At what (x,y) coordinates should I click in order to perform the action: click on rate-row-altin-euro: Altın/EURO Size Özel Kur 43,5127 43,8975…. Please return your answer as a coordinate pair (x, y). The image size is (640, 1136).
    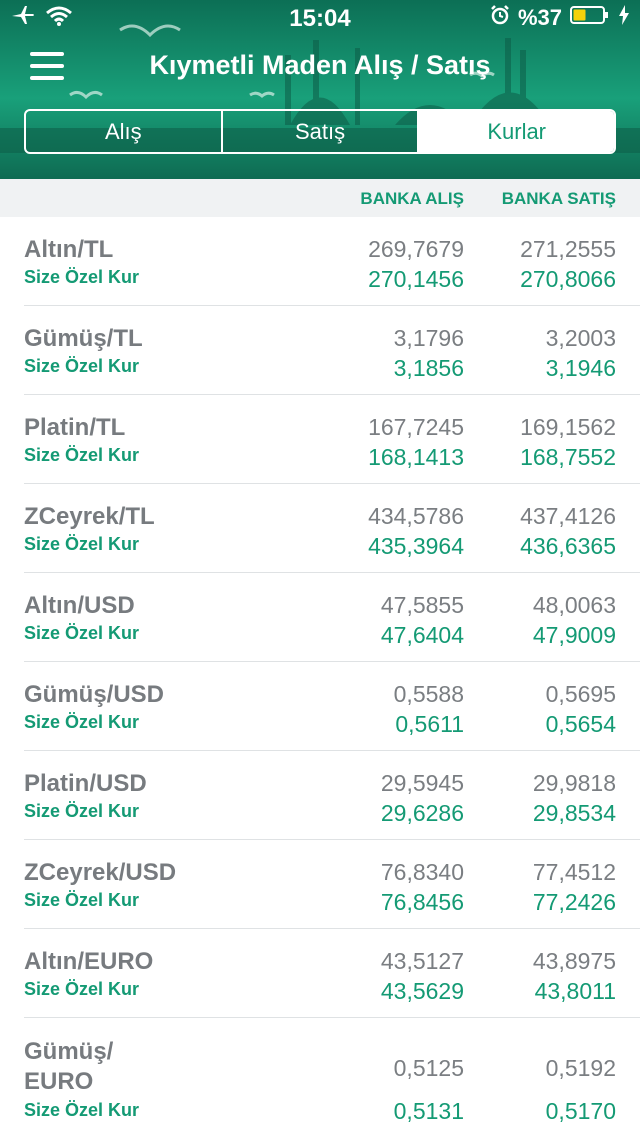
    Looking at the image, I should click on (332, 973).